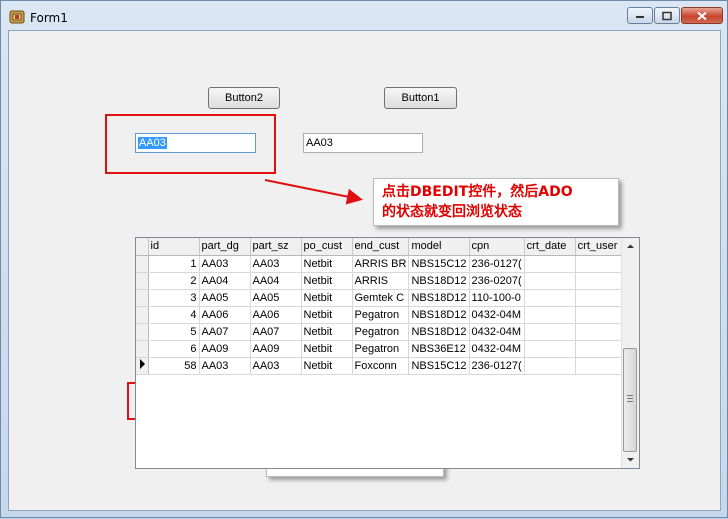  What do you see at coordinates (439, 247) in the screenshot?
I see `grid-column-header-model: model` at bounding box center [439, 247].